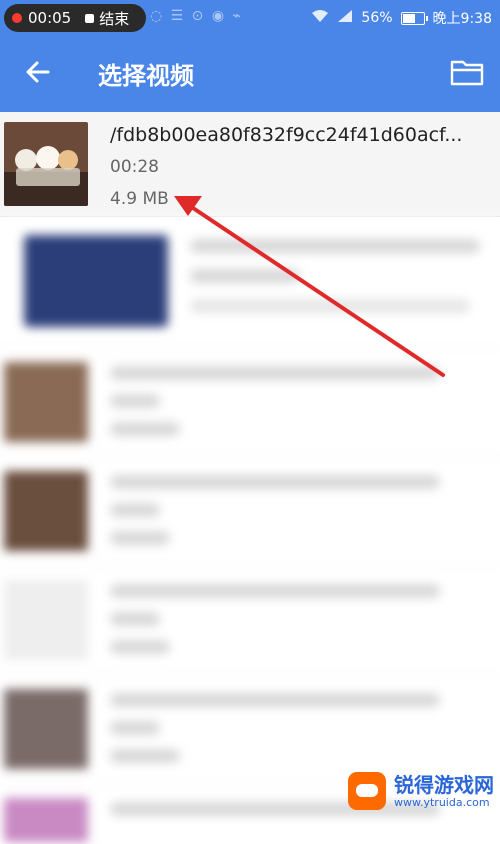  I want to click on video-duration: 00:28, so click(134, 167).